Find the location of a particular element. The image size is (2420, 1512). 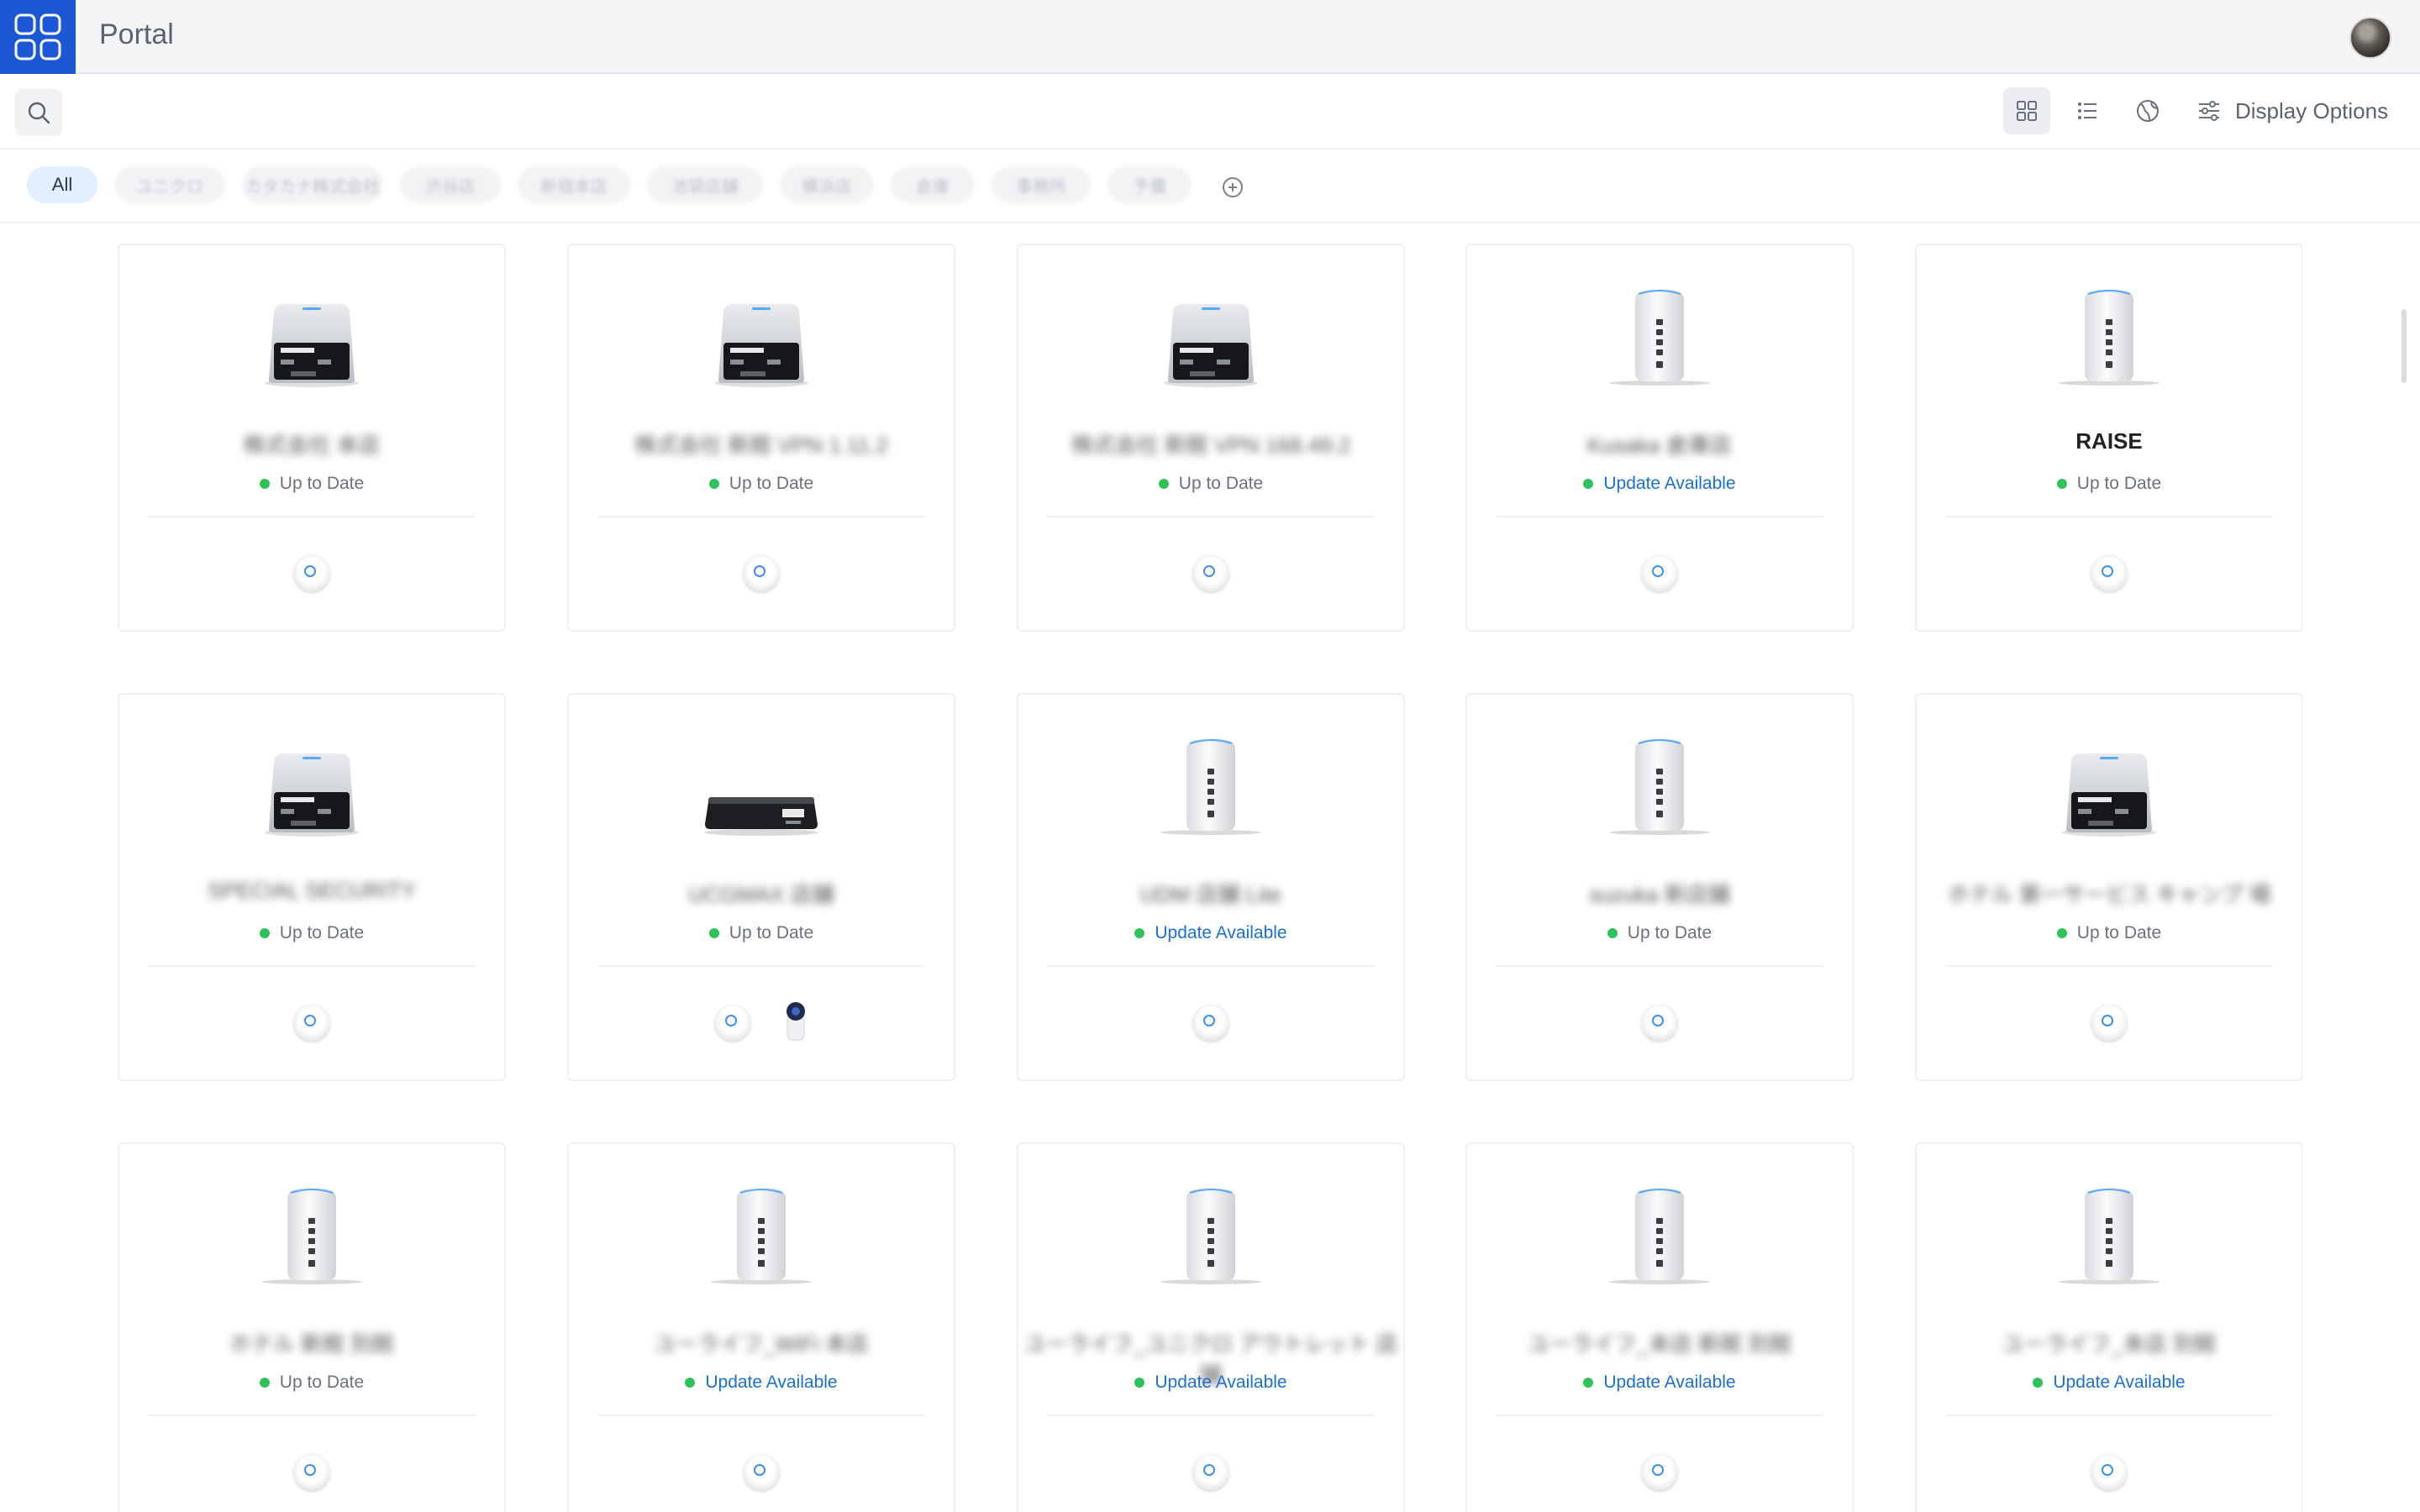

add-filter-icon is located at coordinates (1232, 187).